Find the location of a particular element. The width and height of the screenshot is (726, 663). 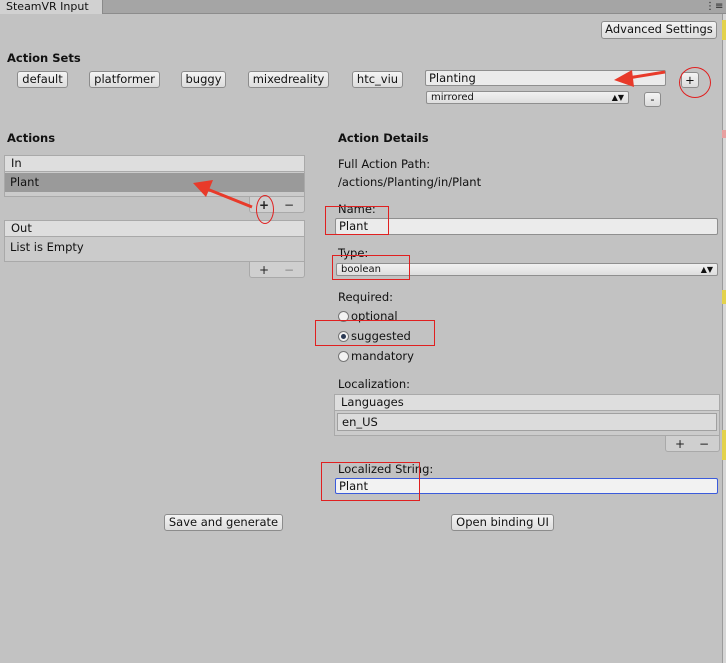

annotation-arrow-action is located at coordinates (229, 198).